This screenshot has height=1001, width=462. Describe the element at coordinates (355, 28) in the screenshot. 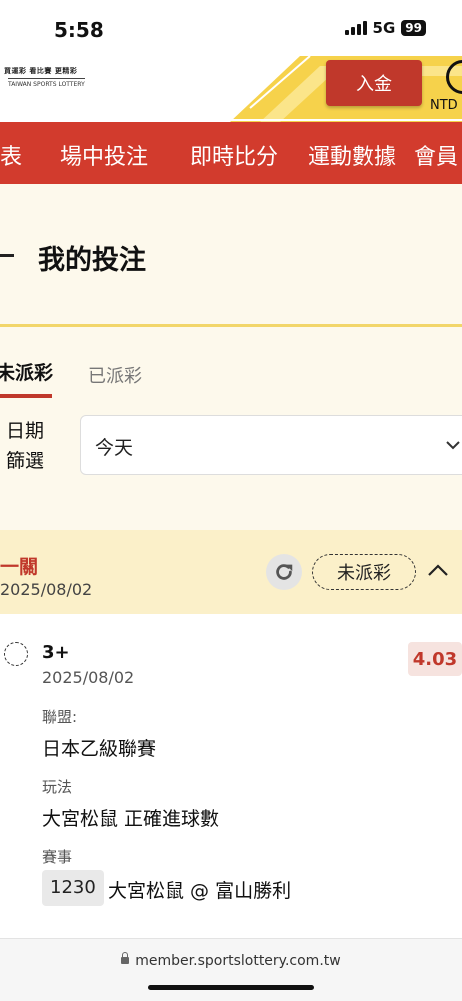

I see `signal-icon` at that location.